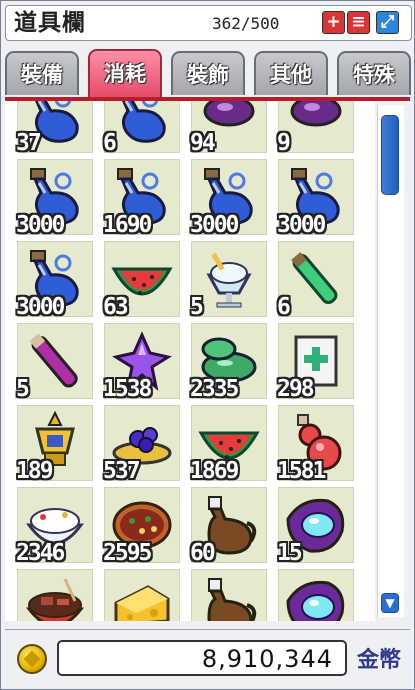 This screenshot has height=690, width=415. Describe the element at coordinates (228, 444) in the screenshot. I see `item-slot: 1869` at that location.